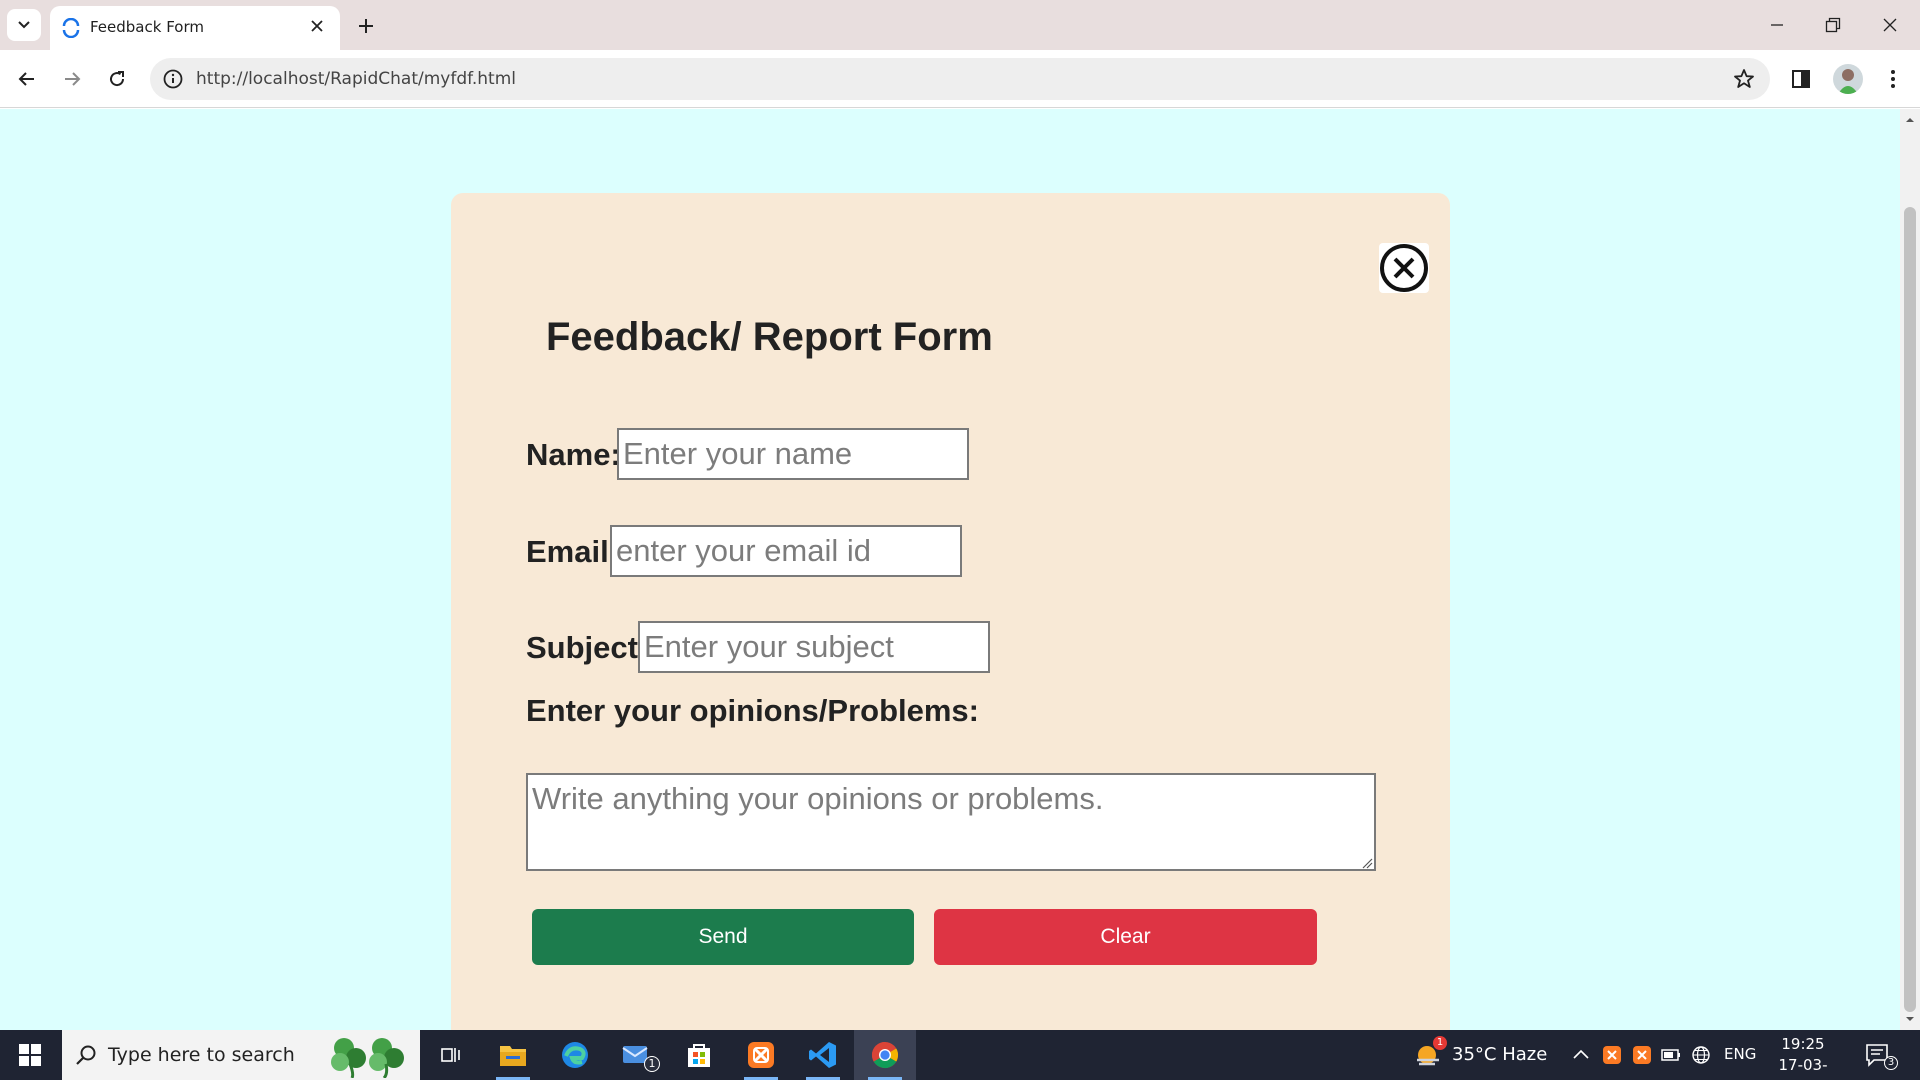 The width and height of the screenshot is (1920, 1080). What do you see at coordinates (1671, 1055) in the screenshot?
I see `battery-icon` at bounding box center [1671, 1055].